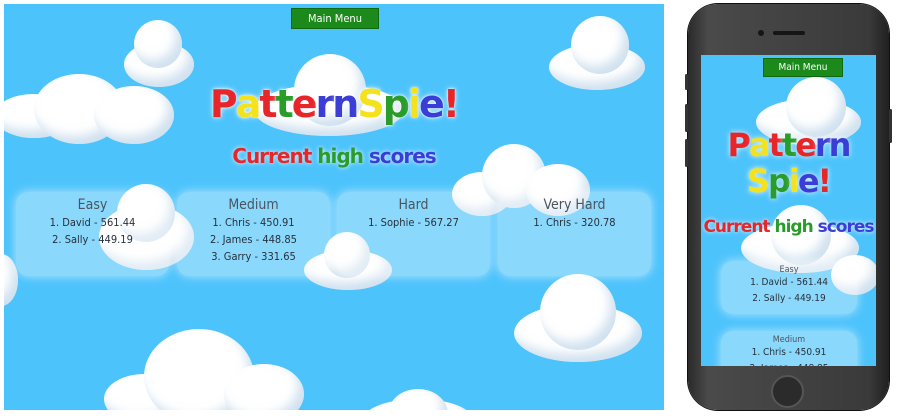 This screenshot has width=898, height=419. Describe the element at coordinates (574, 222) in the screenshot. I see `score-entry: 1. Chris - 320.78` at that location.